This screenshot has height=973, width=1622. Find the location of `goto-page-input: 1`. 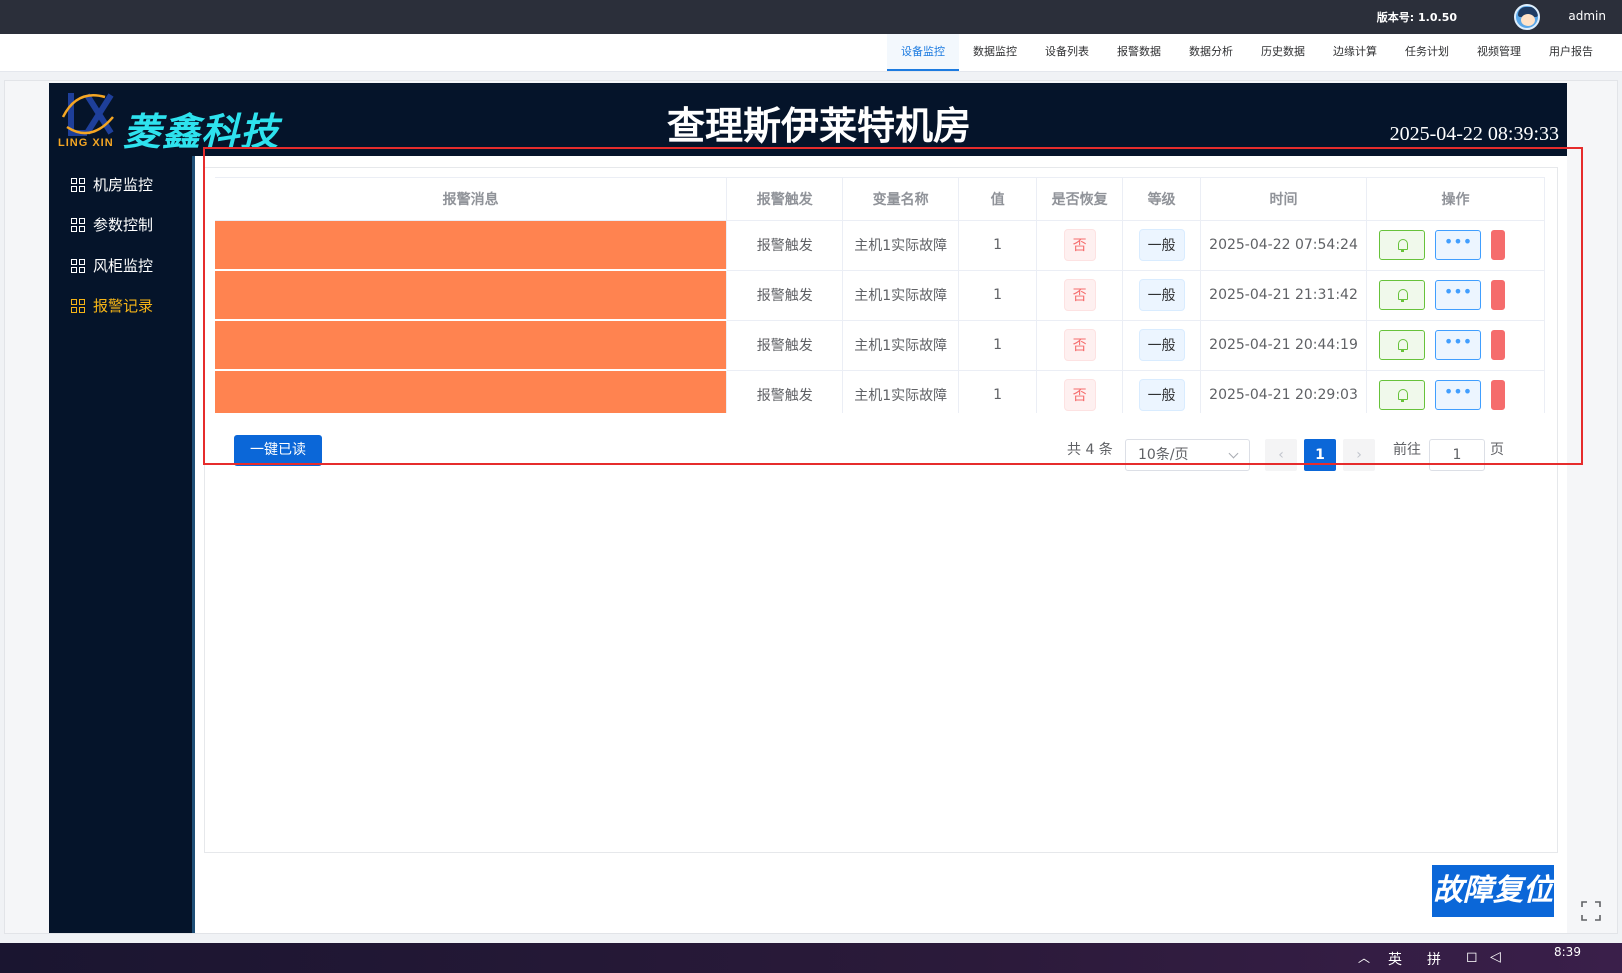

goto-page-input: 1 is located at coordinates (1457, 455).